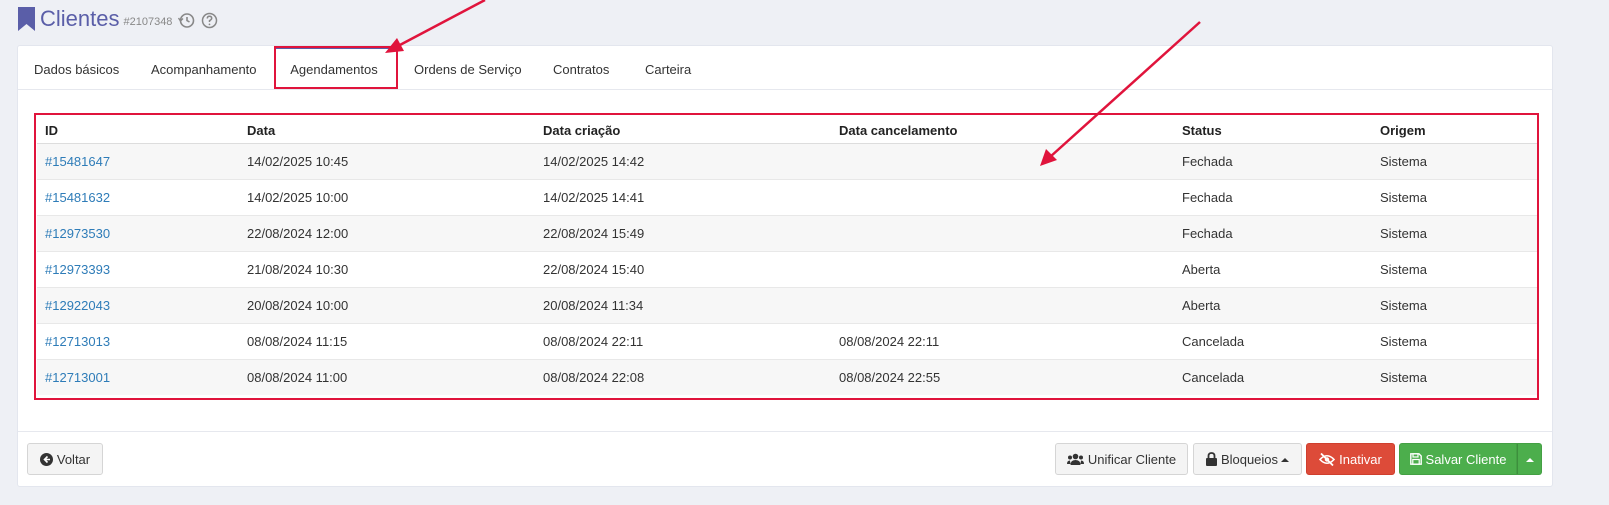  I want to click on column-header-data: Data, so click(387, 130).